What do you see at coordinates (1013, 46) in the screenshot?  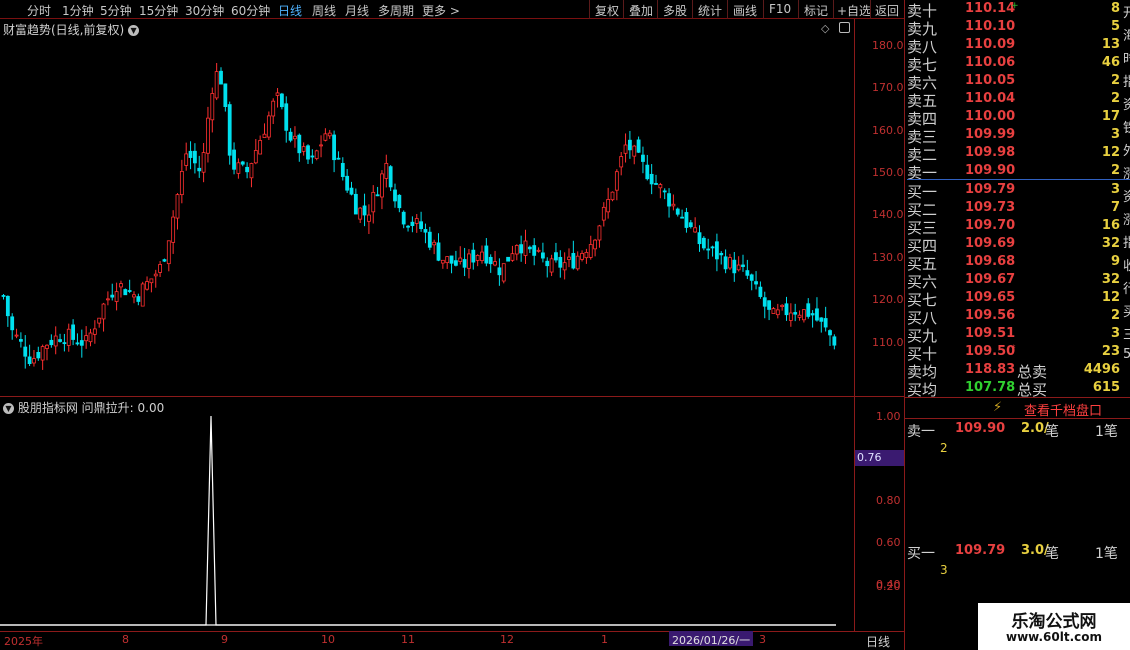 I see `sell-order-row: 卖八 110.09 13` at bounding box center [1013, 46].